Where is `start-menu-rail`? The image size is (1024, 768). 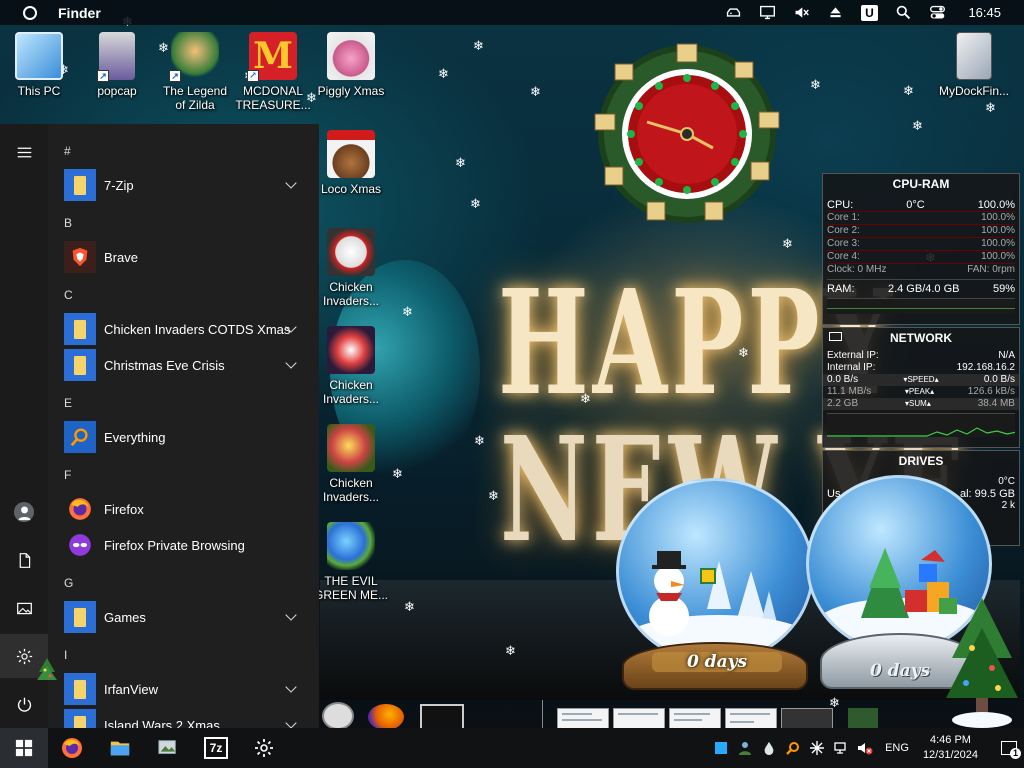 start-menu-rail is located at coordinates (28, 426).